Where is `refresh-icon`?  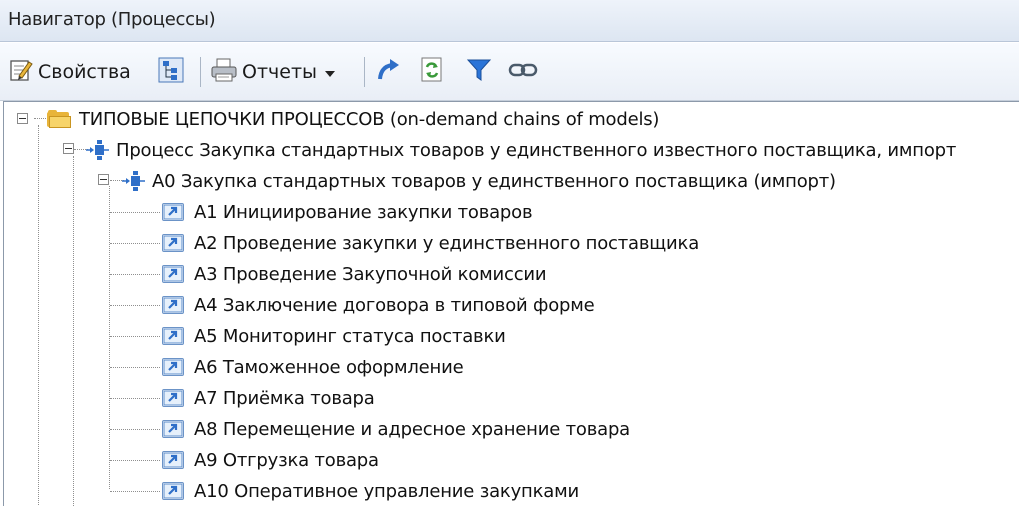 refresh-icon is located at coordinates (432, 72).